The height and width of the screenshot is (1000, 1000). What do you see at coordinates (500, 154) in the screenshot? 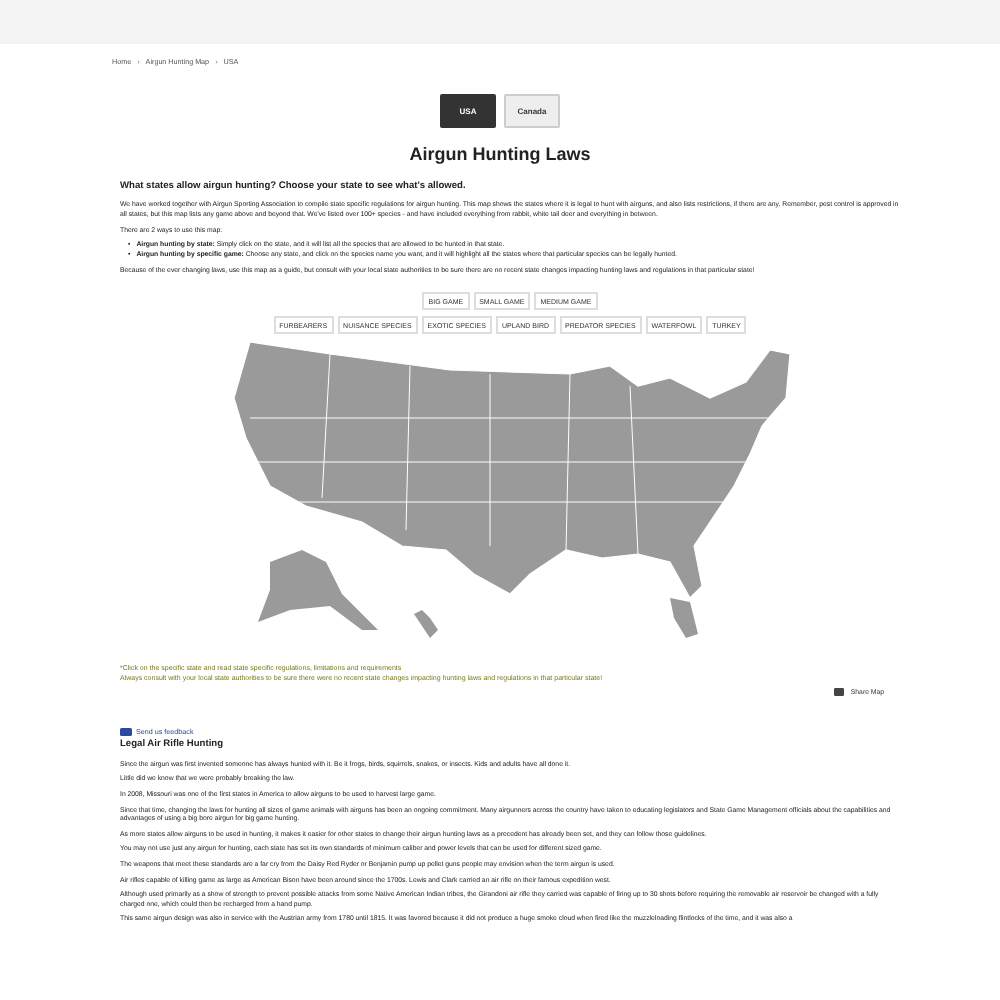
I see `page-title: Airgun Hunting Laws` at bounding box center [500, 154].